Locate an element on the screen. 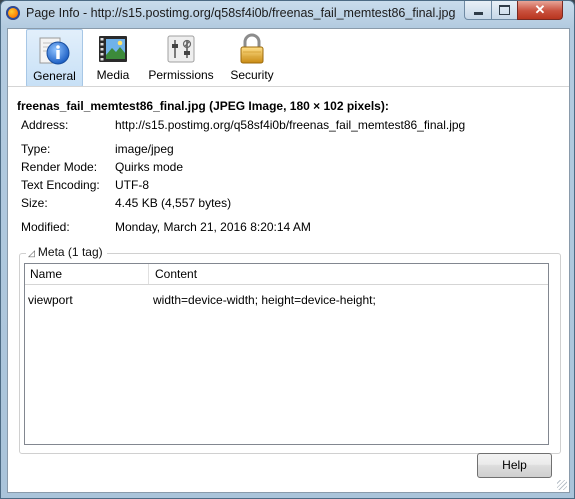 The image size is (575, 499). size-value: 4.45 KB (4,557 bytes) is located at coordinates (173, 203).